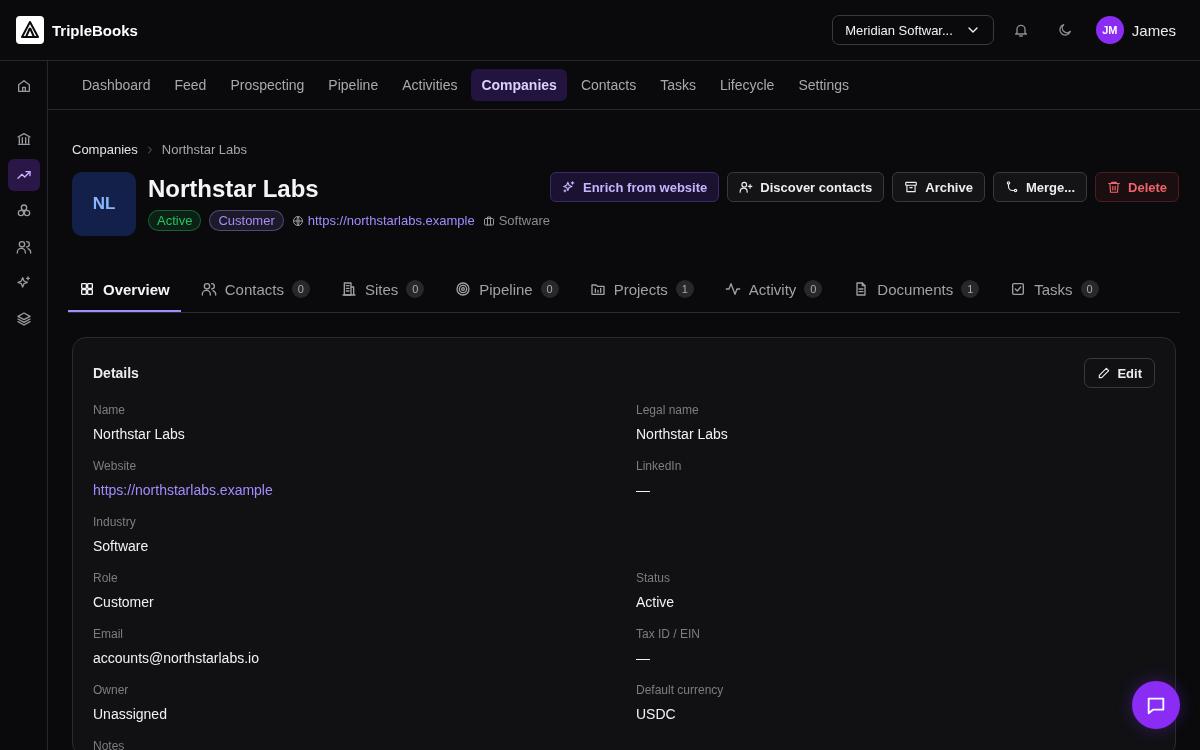  I want to click on nav-tab: Pipeline, so click(353, 85).